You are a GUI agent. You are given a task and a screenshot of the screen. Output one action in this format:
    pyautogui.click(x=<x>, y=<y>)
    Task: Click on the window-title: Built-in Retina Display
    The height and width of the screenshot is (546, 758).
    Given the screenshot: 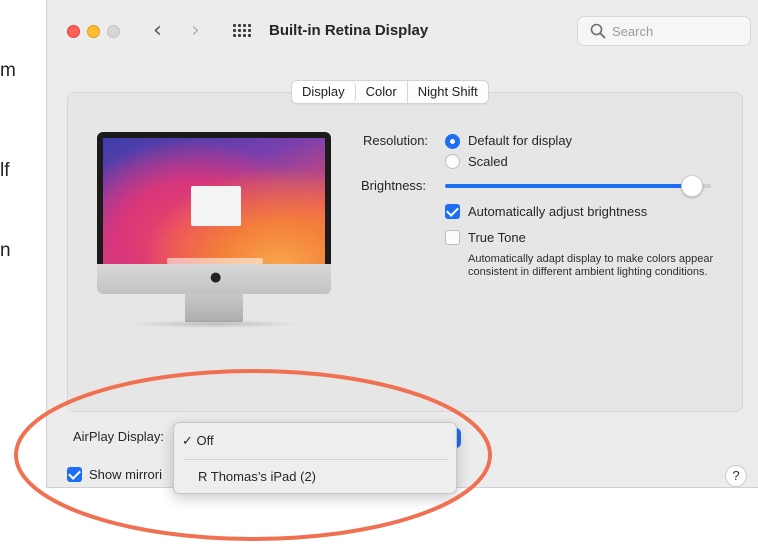 What is the action you would take?
    pyautogui.click(x=349, y=30)
    